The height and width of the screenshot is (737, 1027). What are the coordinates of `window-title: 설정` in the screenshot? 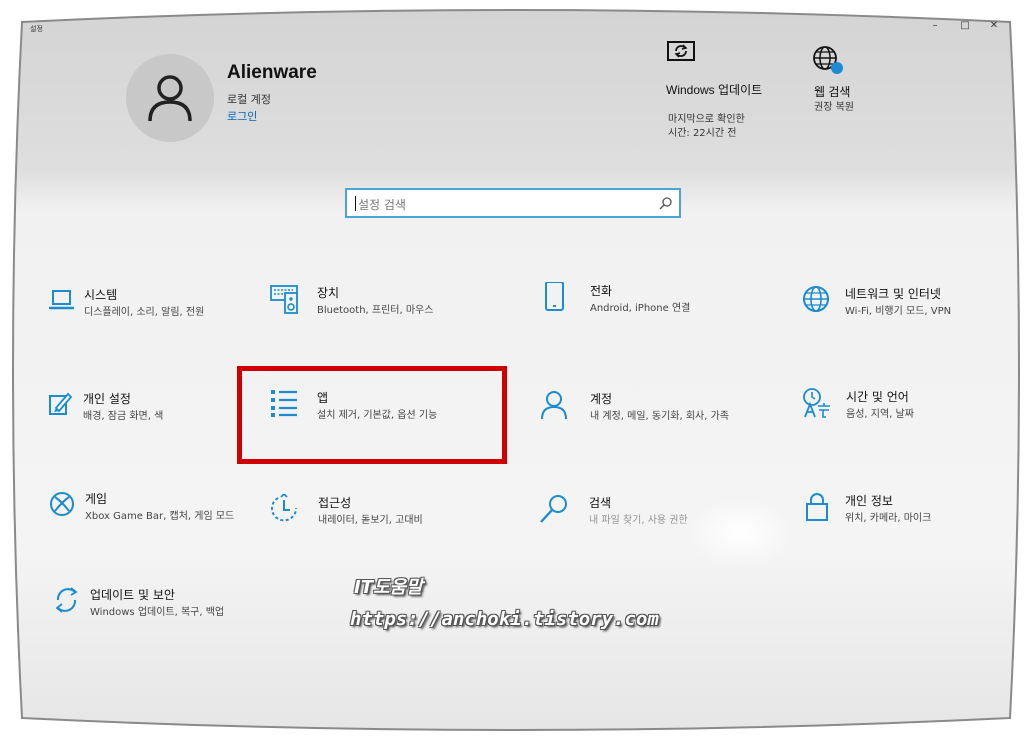 It's located at (36, 29).